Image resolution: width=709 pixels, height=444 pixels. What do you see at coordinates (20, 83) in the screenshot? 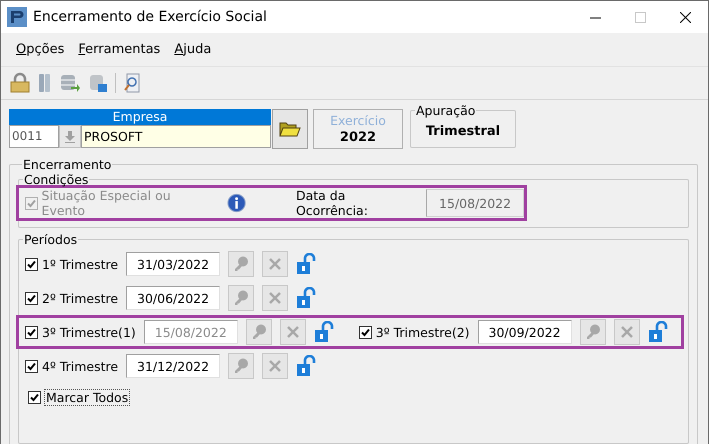
I see `padlock-icon` at bounding box center [20, 83].